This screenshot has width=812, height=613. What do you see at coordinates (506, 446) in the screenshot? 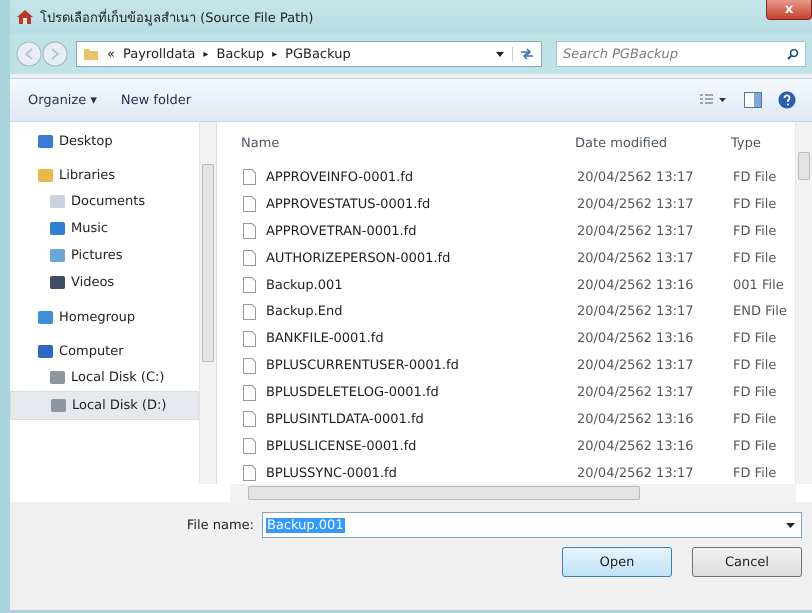
I see `file-row: BPLUSLICENSE-0001.fd 20/04/2562 13:16 FD File` at bounding box center [506, 446].